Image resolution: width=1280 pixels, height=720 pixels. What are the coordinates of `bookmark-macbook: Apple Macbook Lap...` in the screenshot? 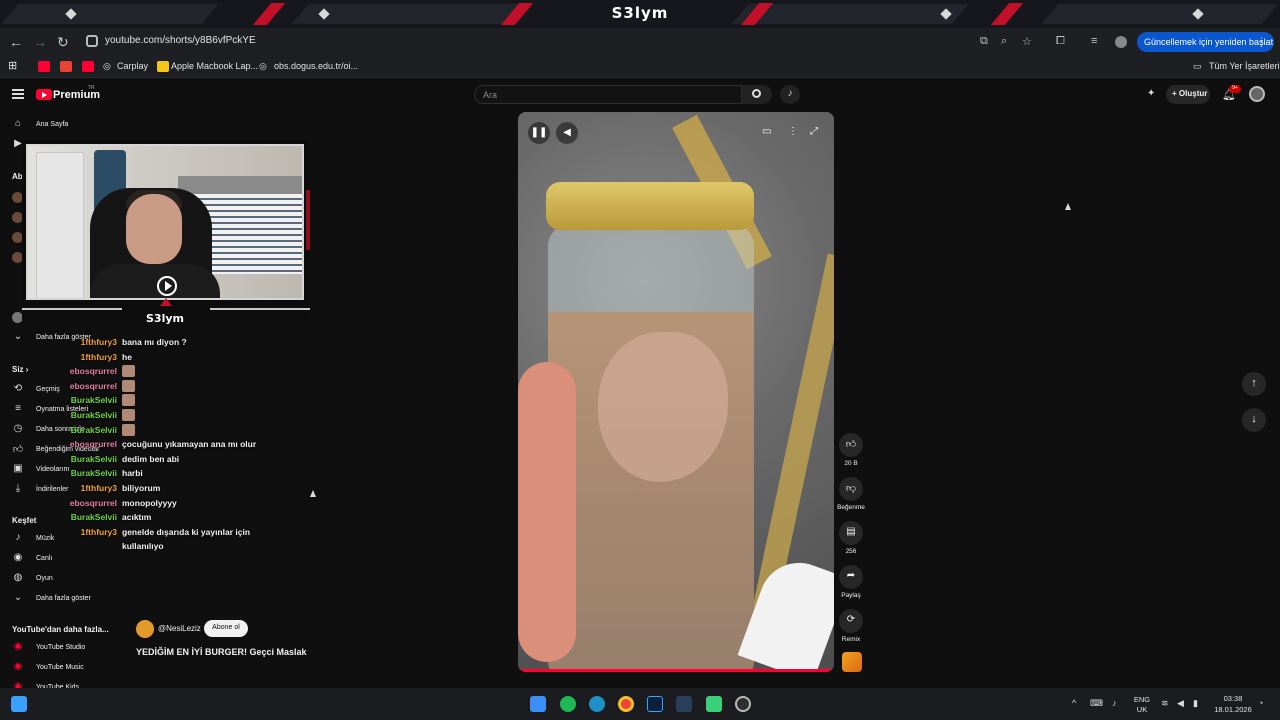 It's located at (214, 66).